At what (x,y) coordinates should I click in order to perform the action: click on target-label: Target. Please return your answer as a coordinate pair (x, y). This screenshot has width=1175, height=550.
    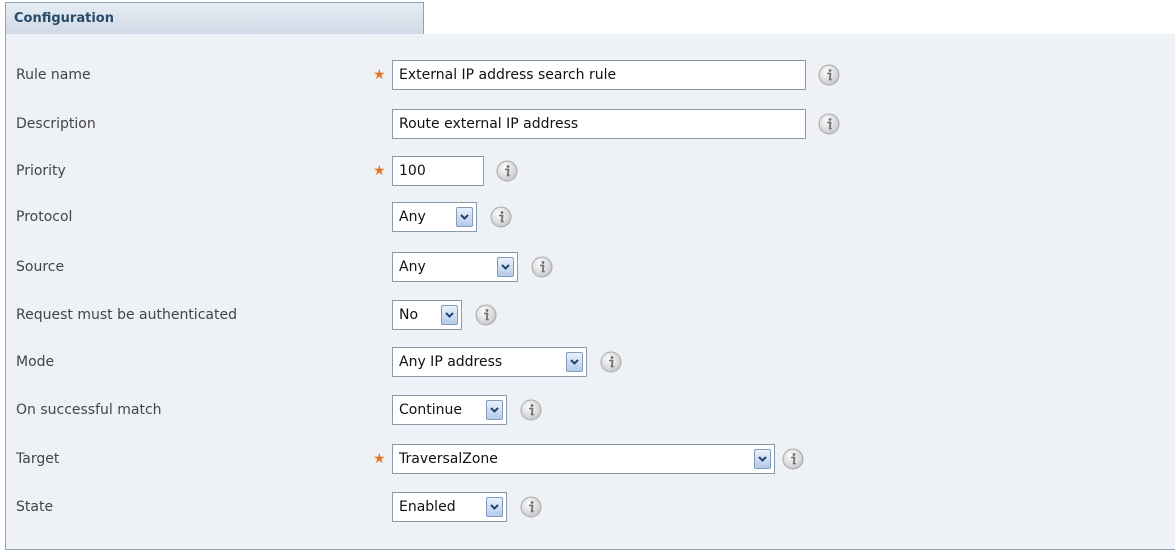
    Looking at the image, I should click on (38, 459).